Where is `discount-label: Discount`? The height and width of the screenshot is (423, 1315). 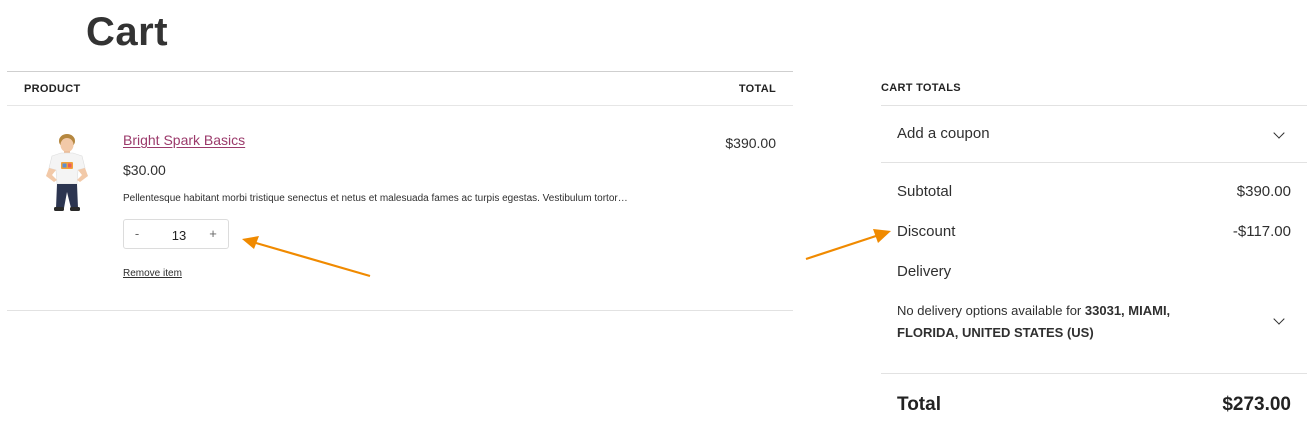
discount-label: Discount is located at coordinates (926, 231).